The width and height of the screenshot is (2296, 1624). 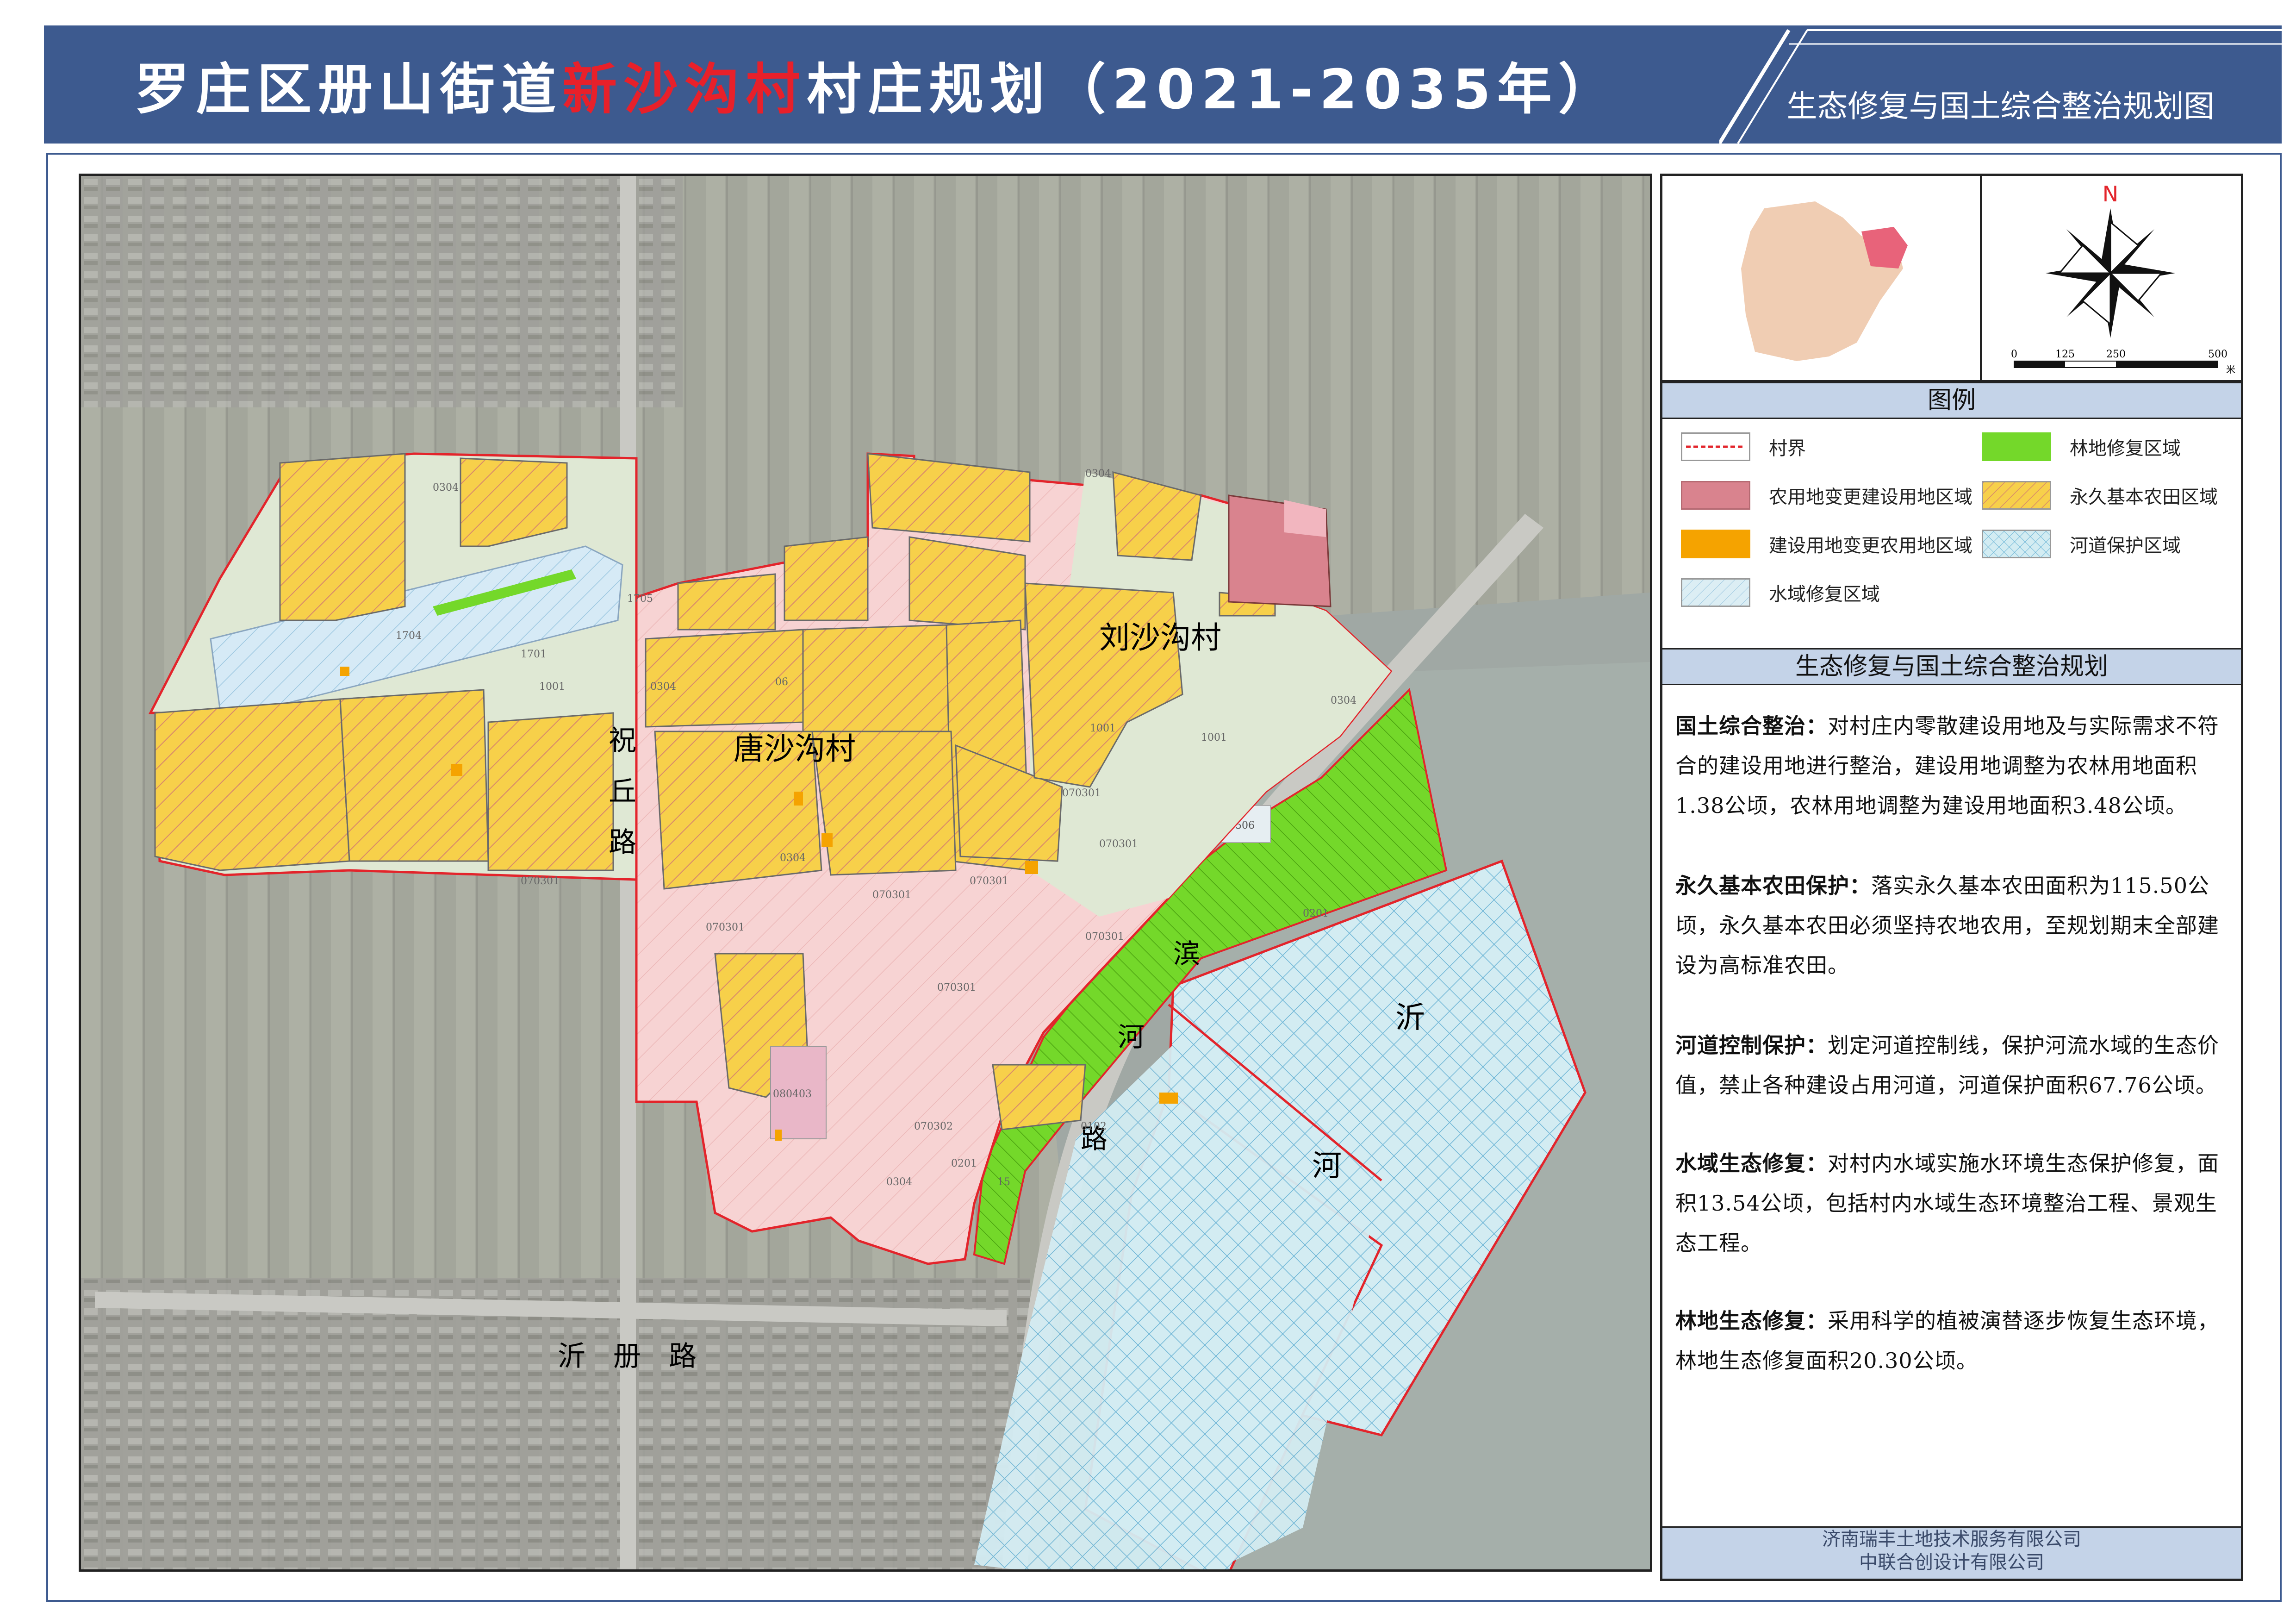 What do you see at coordinates (891, 895) in the screenshot?
I see `parcel-code-p12: 070301` at bounding box center [891, 895].